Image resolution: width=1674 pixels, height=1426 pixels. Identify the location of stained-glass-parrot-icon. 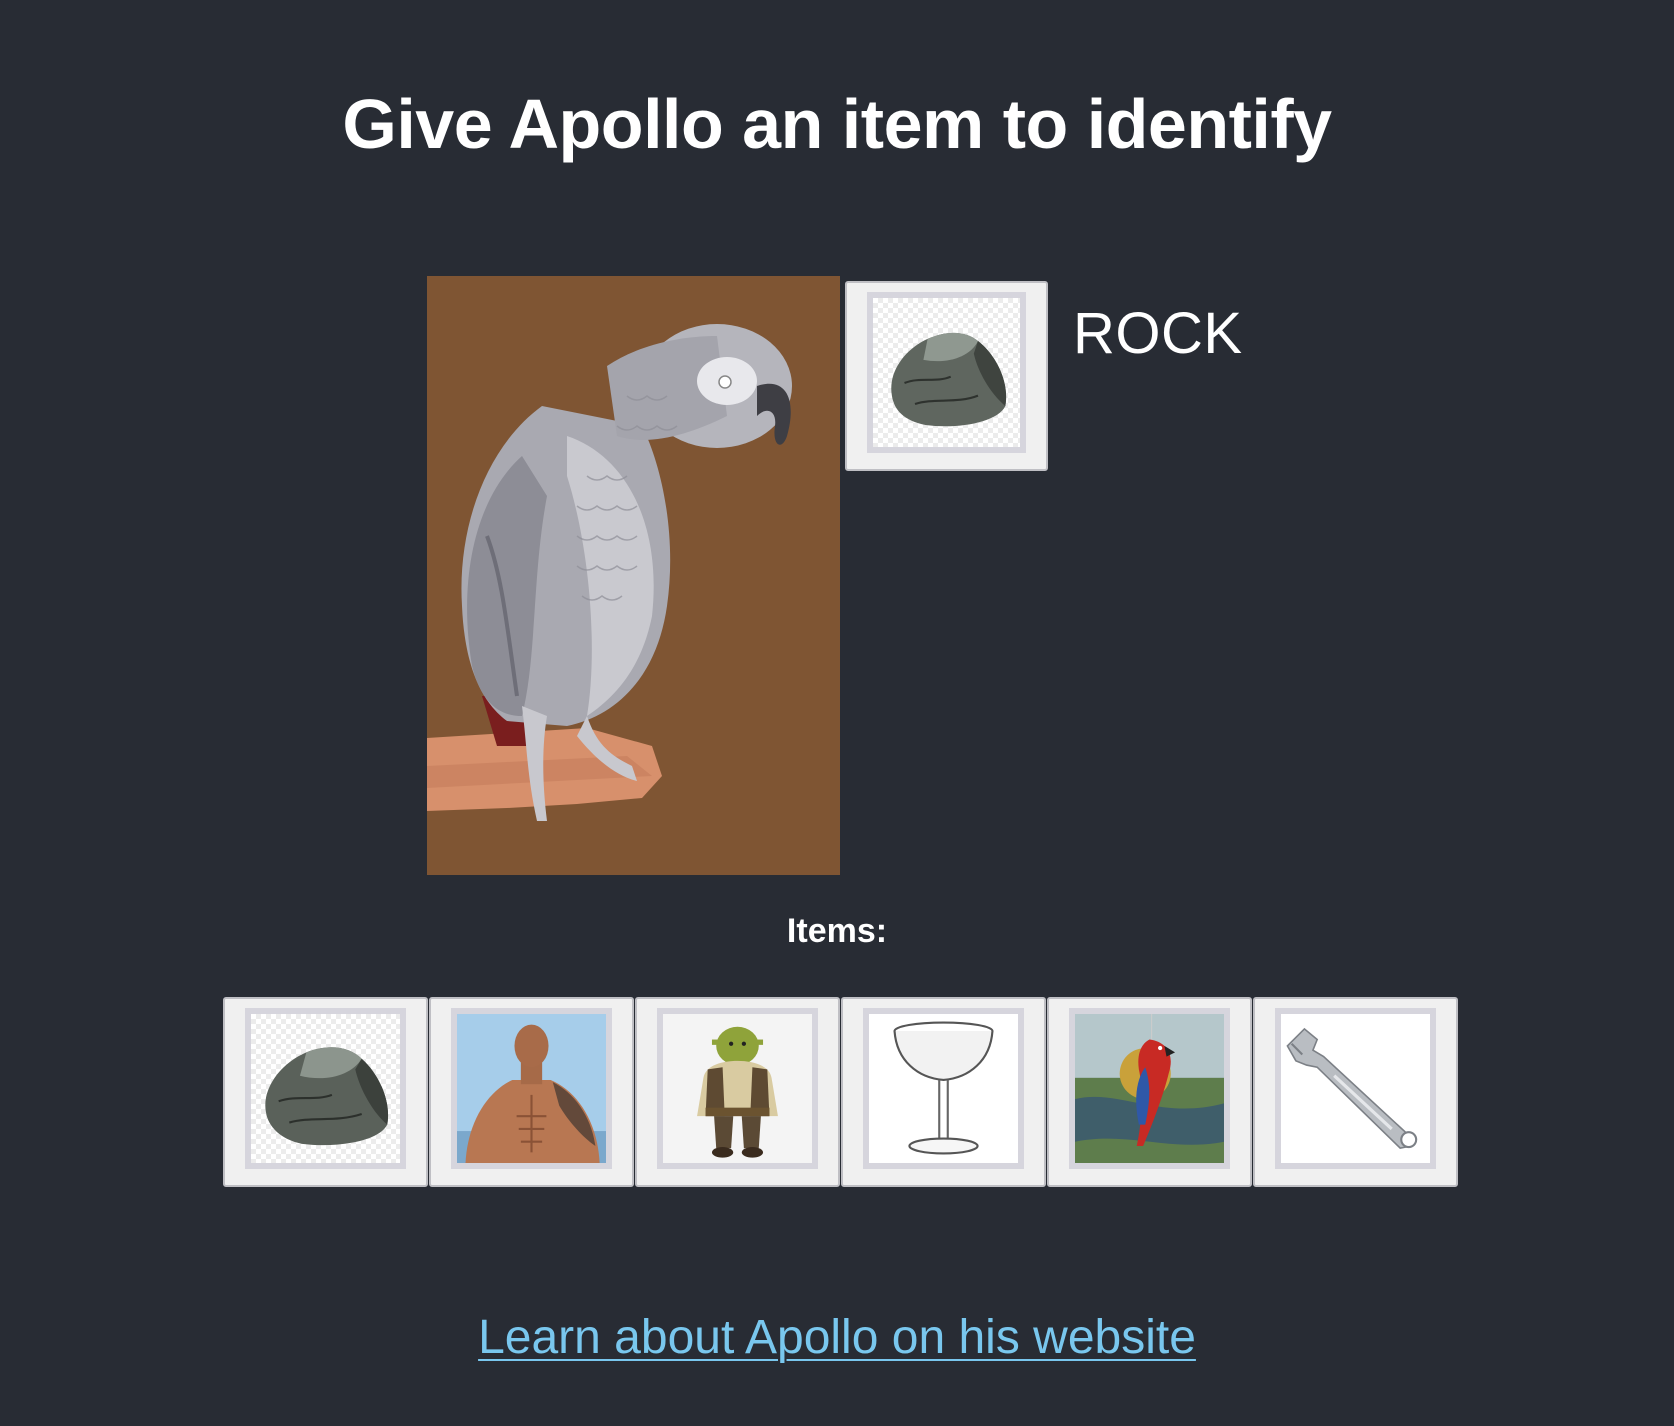
(1149, 1088).